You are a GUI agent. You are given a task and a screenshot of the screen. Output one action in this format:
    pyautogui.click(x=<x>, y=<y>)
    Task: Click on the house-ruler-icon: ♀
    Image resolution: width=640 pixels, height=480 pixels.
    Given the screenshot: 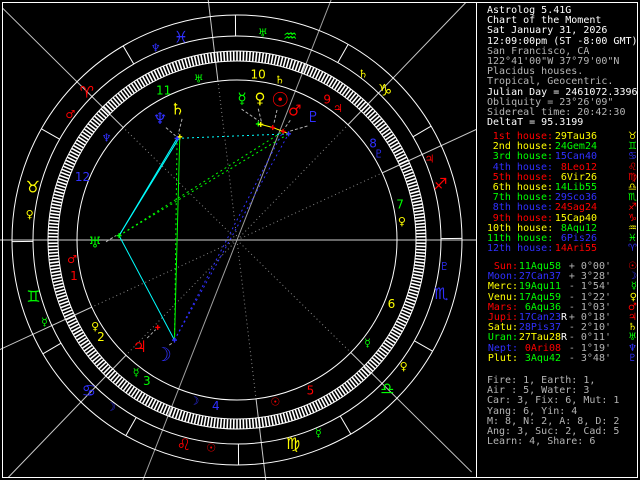 What is the action you would take?
    pyautogui.click(x=95, y=326)
    